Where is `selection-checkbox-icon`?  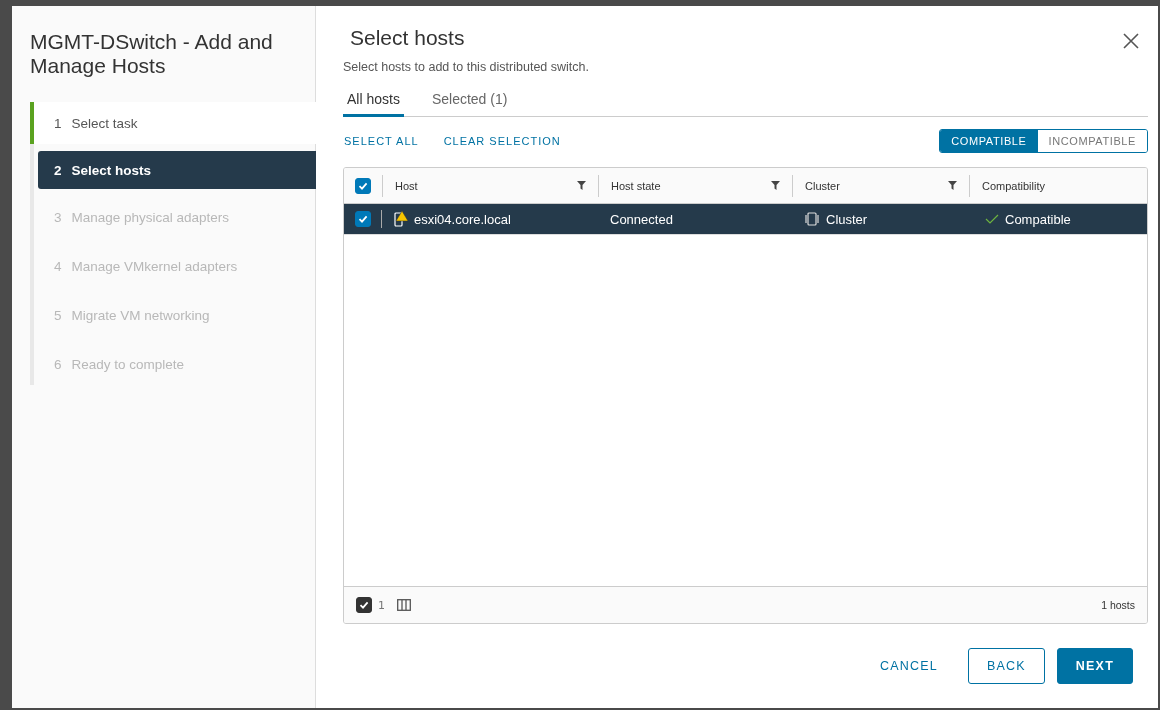
selection-checkbox-icon is located at coordinates (364, 605).